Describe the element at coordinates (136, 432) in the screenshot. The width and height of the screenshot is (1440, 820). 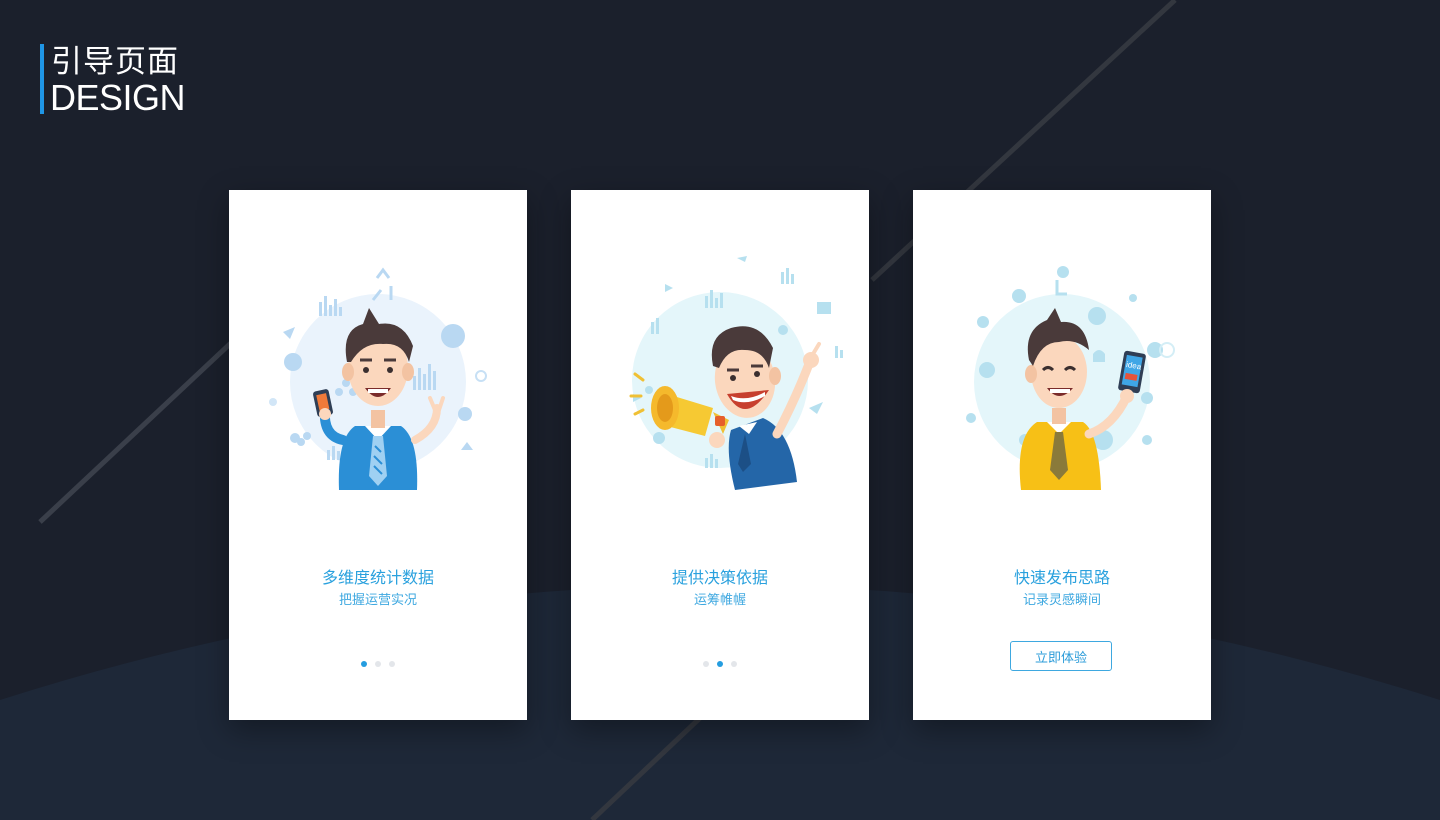
I see `background-stripe` at that location.